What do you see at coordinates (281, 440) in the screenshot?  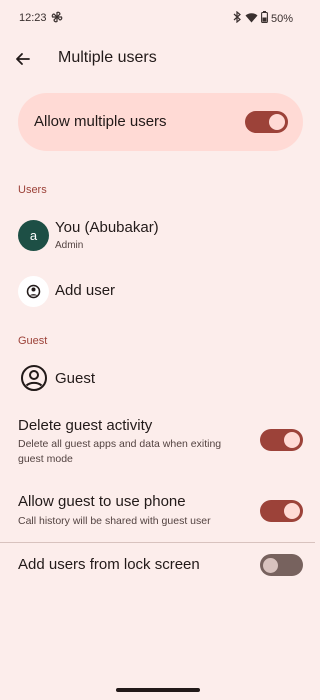 I see `delete-guest-activity-switch` at bounding box center [281, 440].